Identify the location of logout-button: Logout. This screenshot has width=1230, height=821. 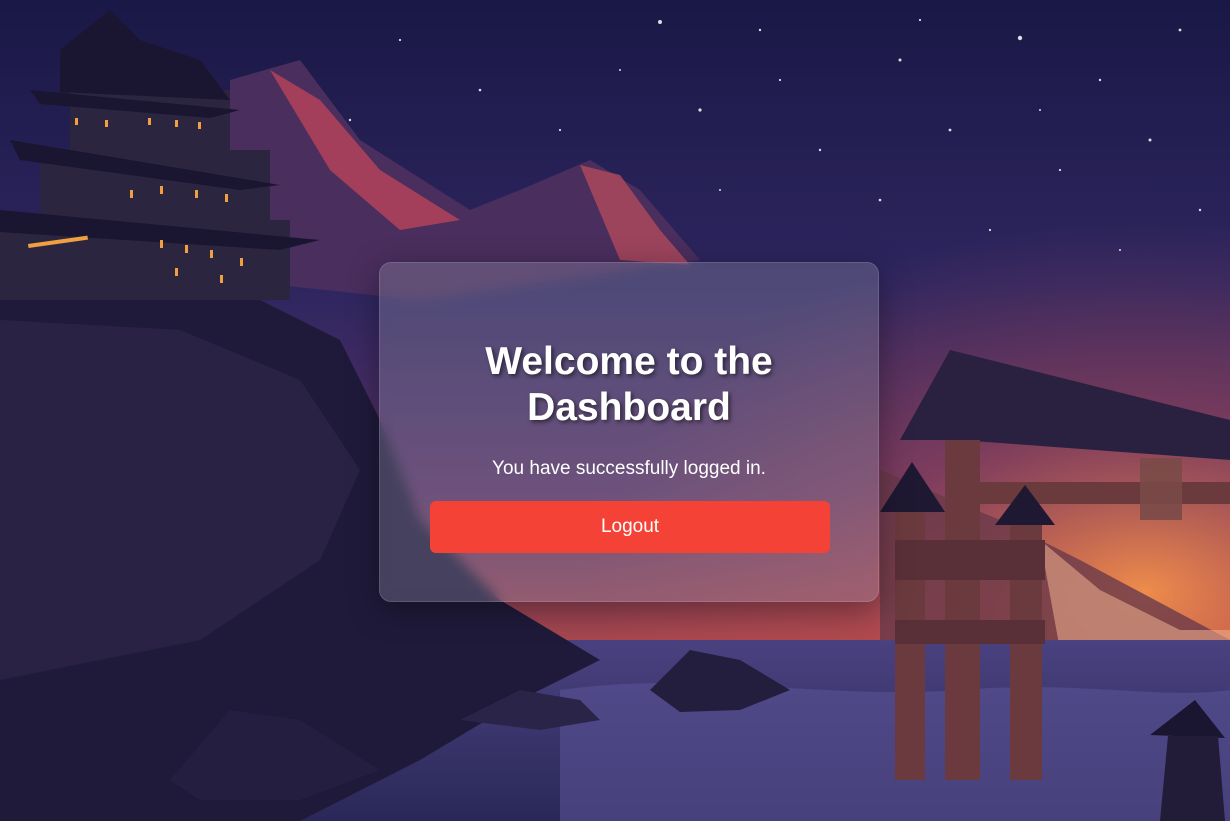
(630, 527).